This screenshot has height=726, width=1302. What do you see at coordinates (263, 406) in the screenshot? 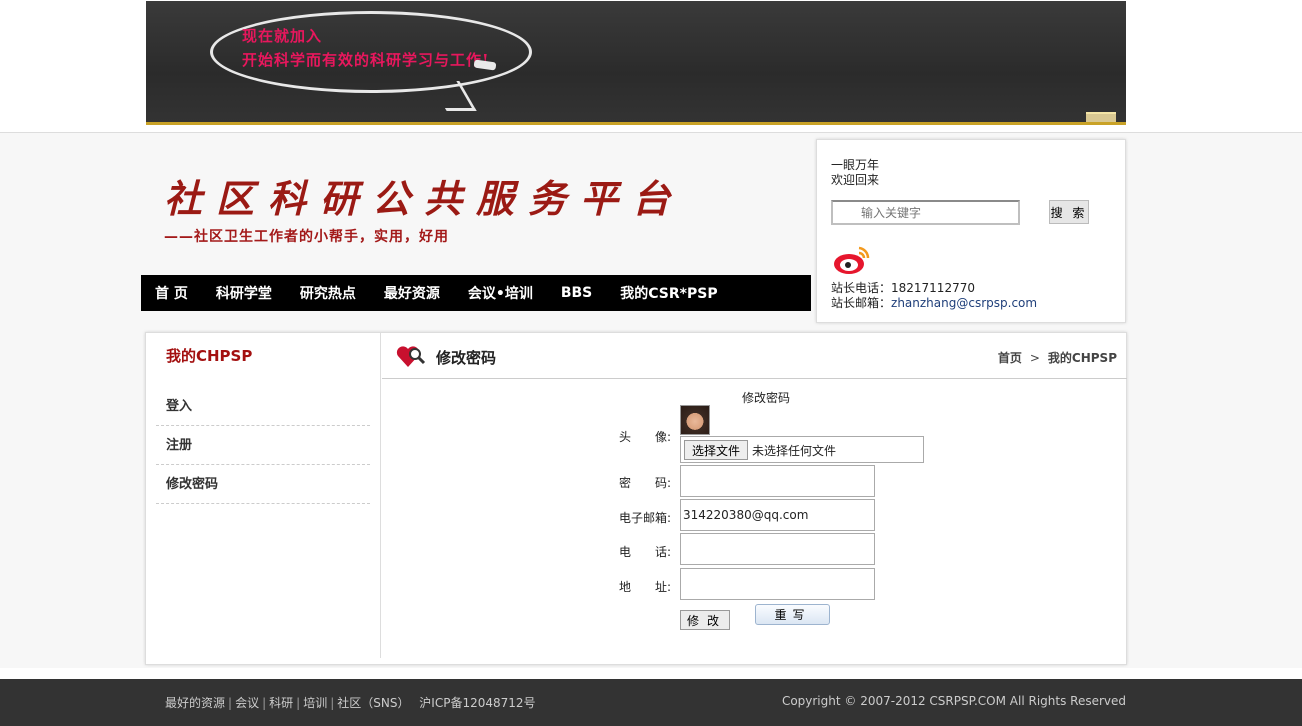
I see `sidebar-item-login: 登入` at bounding box center [263, 406].